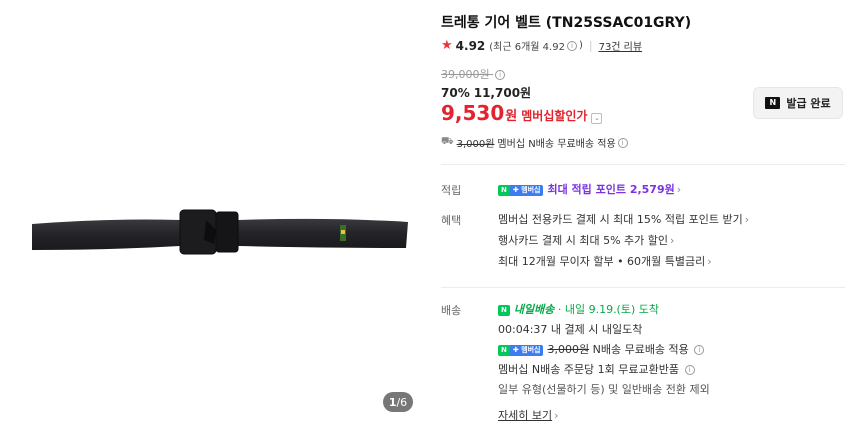 Image resolution: width=850 pixels, height=439 pixels. What do you see at coordinates (528, 415) in the screenshot?
I see `more-details-link: 자세히 보기 ›` at bounding box center [528, 415].